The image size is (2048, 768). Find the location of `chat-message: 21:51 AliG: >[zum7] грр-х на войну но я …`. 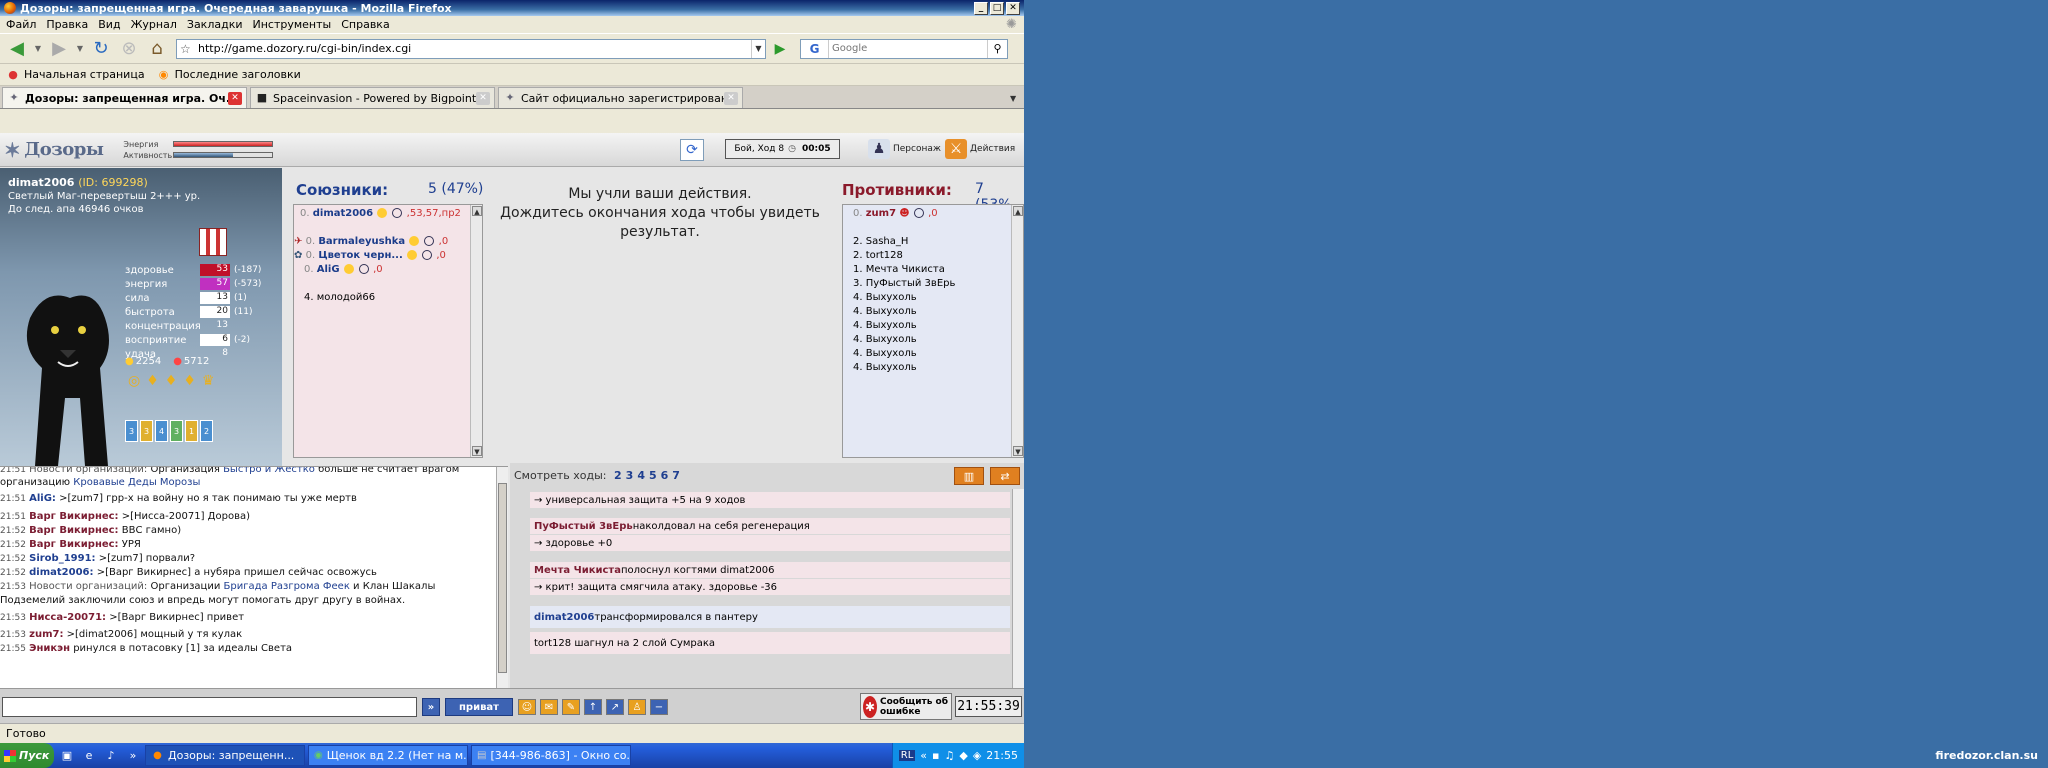

chat-message: 21:51 AliG: >[zum7] грр-х на войну но я … is located at coordinates (178, 498).